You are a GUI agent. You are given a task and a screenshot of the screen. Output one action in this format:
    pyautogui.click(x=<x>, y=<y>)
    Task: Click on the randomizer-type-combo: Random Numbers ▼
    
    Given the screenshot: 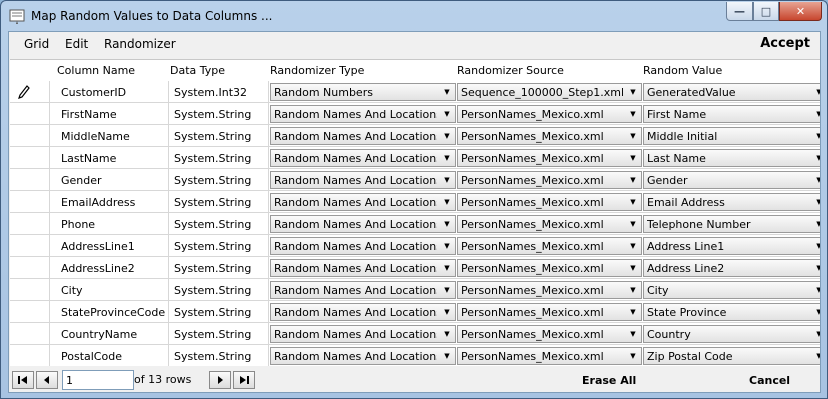 What is the action you would take?
    pyautogui.click(x=363, y=92)
    